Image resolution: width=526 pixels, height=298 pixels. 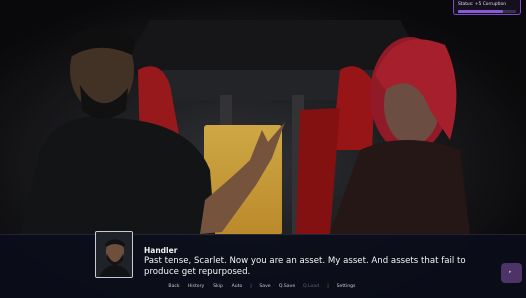 What do you see at coordinates (487, 7) in the screenshot?
I see `status-notification: Status: +5 Corruption` at bounding box center [487, 7].